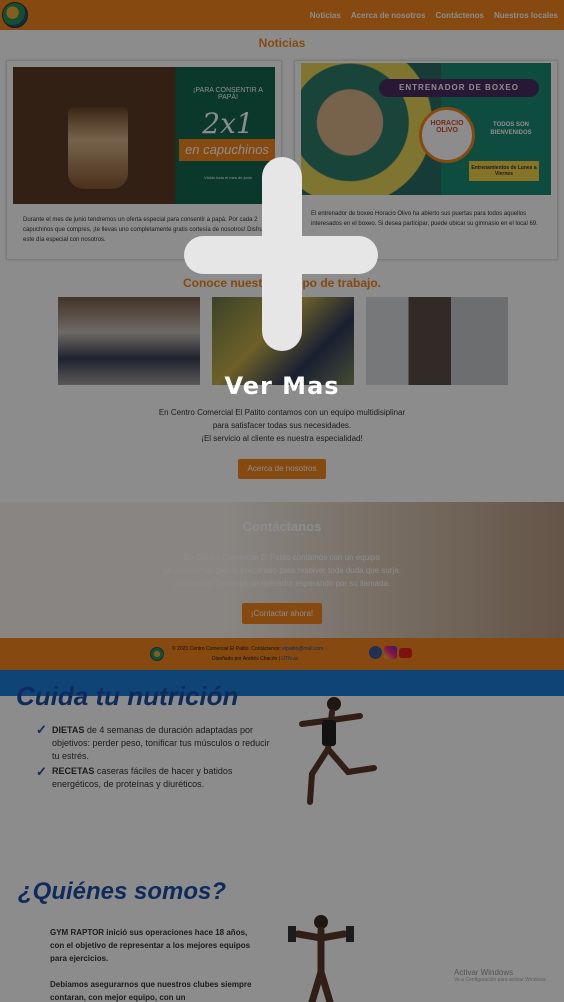 This screenshot has width=564, height=1002. What do you see at coordinates (281, 255) in the screenshot?
I see `plus-icon-bar` at bounding box center [281, 255].